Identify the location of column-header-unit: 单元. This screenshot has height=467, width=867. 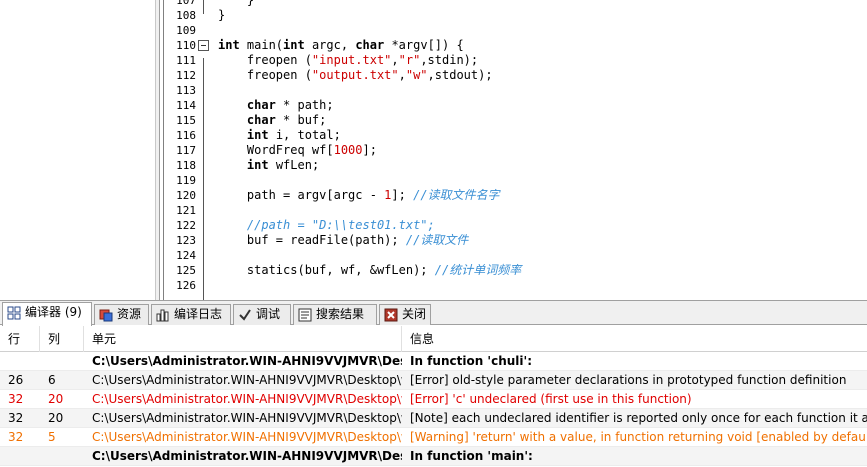
(243, 339).